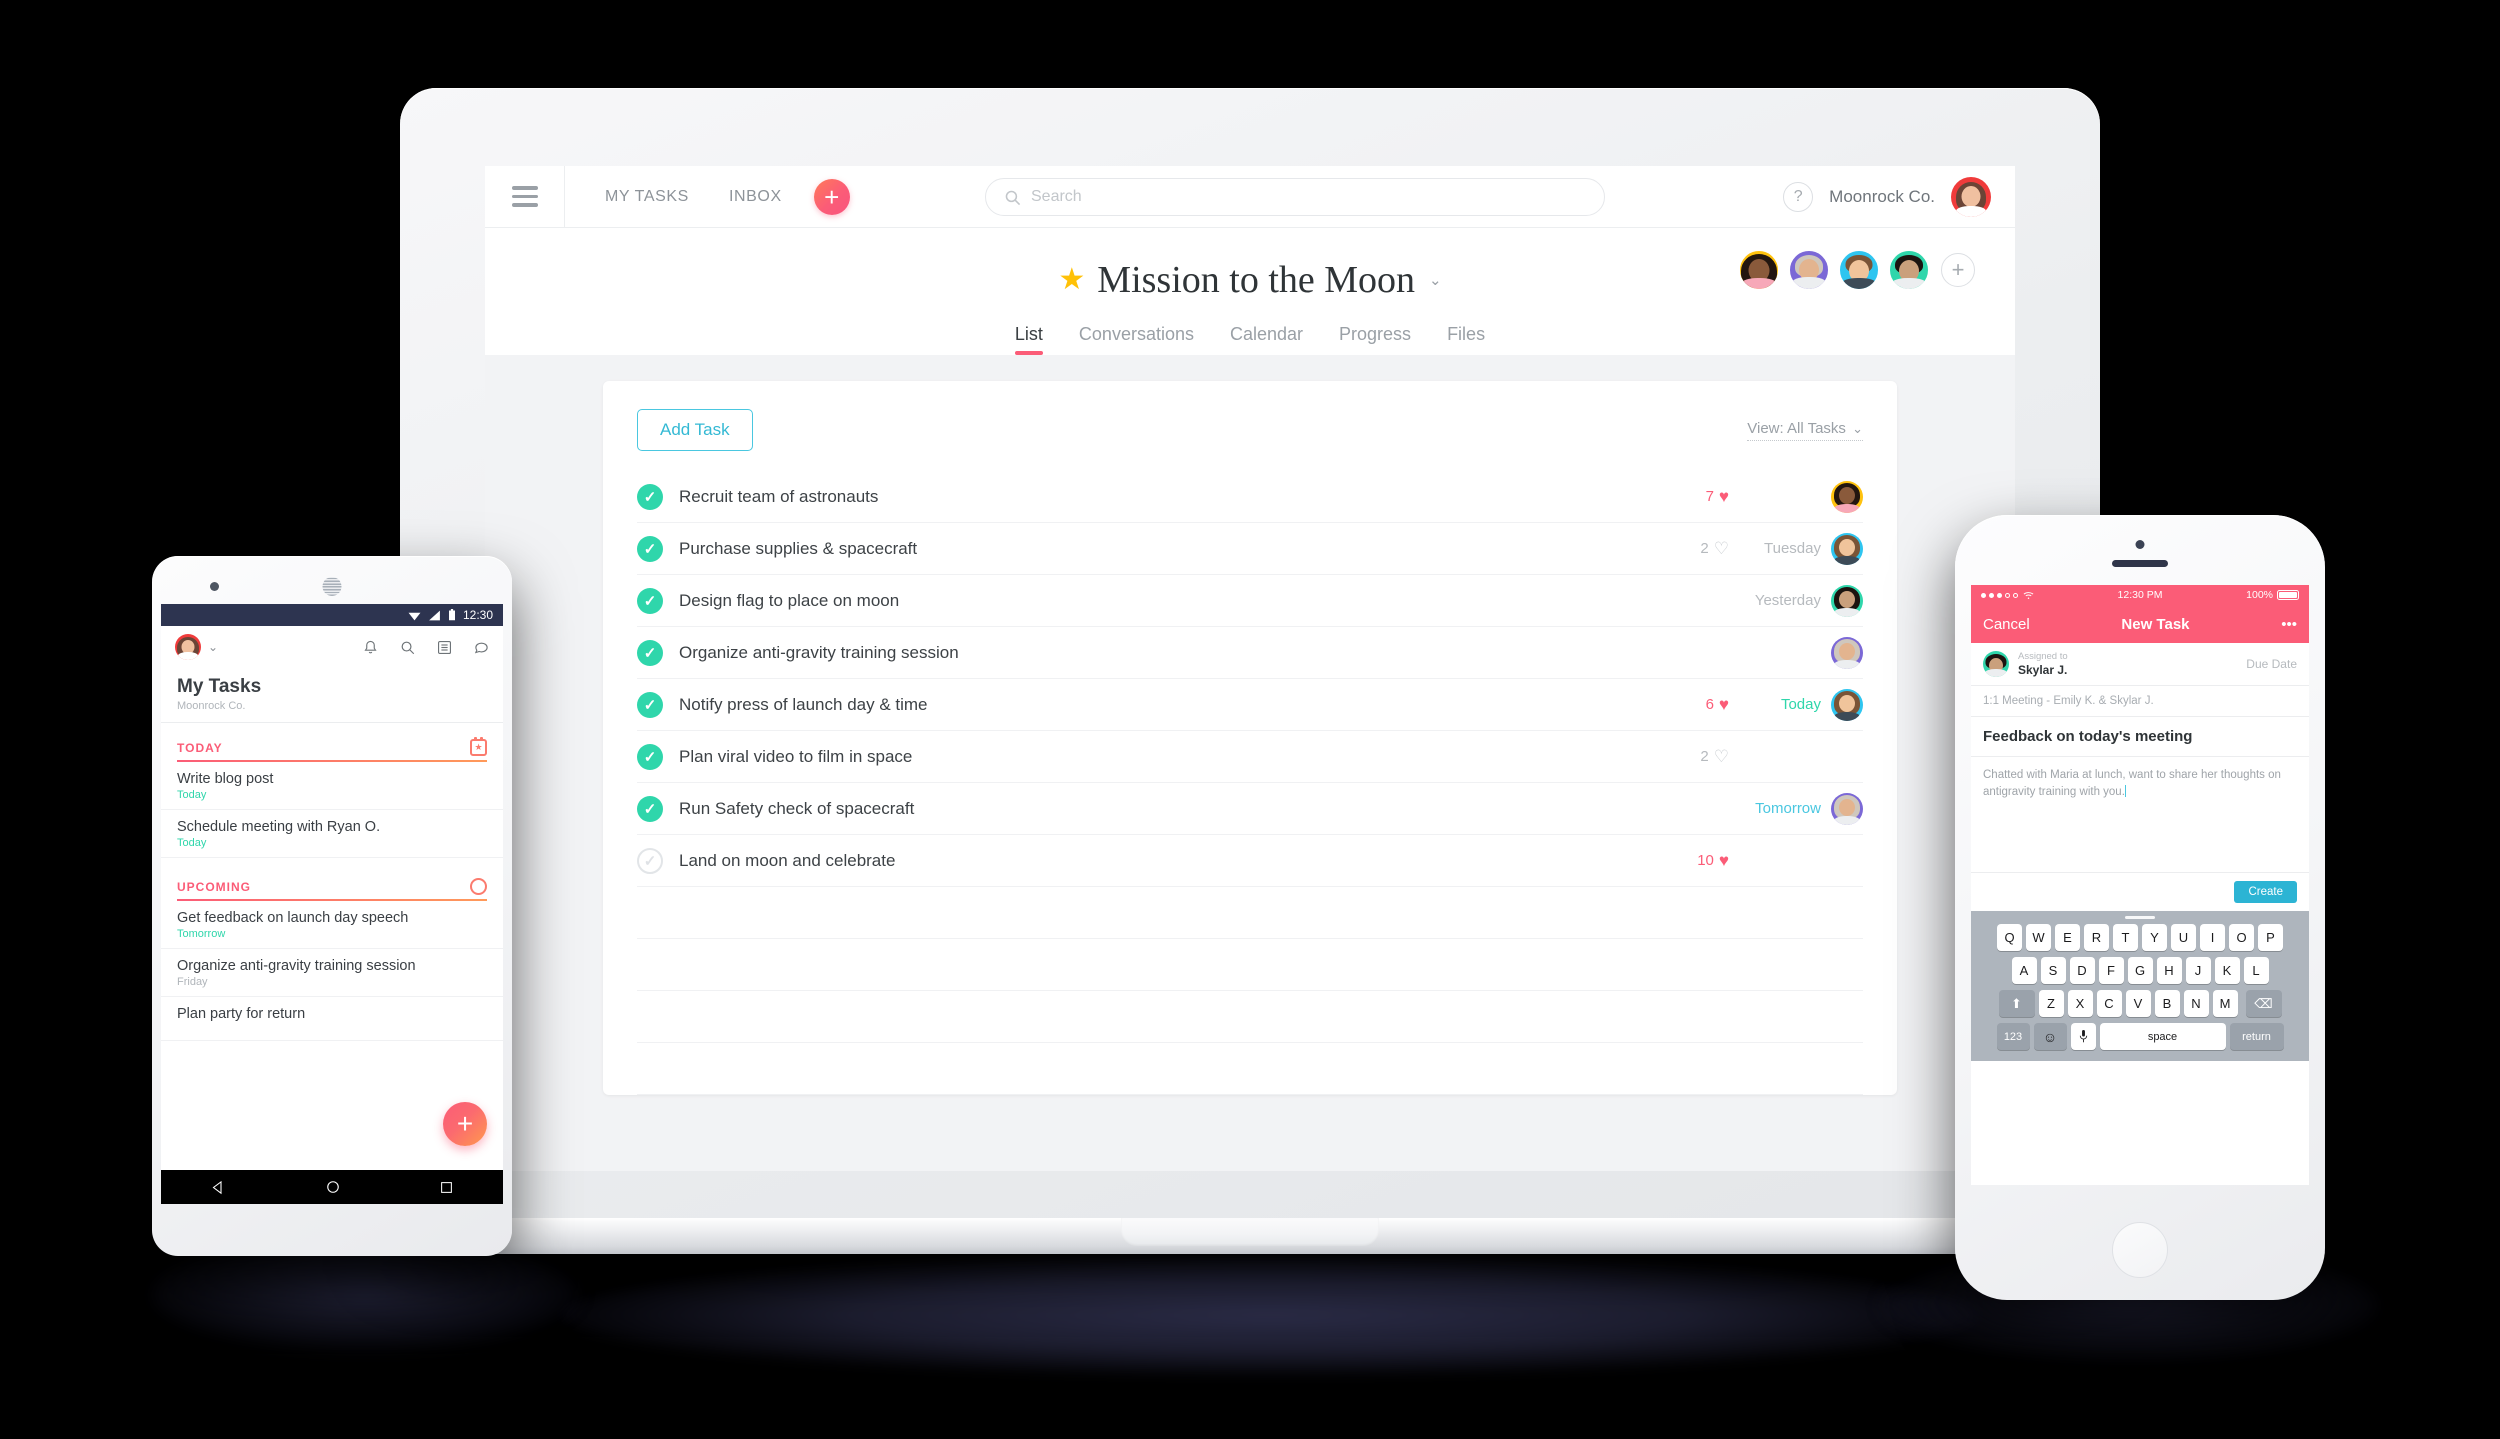 The height and width of the screenshot is (1439, 2500). What do you see at coordinates (2212, 937) in the screenshot?
I see `key-i: I` at bounding box center [2212, 937].